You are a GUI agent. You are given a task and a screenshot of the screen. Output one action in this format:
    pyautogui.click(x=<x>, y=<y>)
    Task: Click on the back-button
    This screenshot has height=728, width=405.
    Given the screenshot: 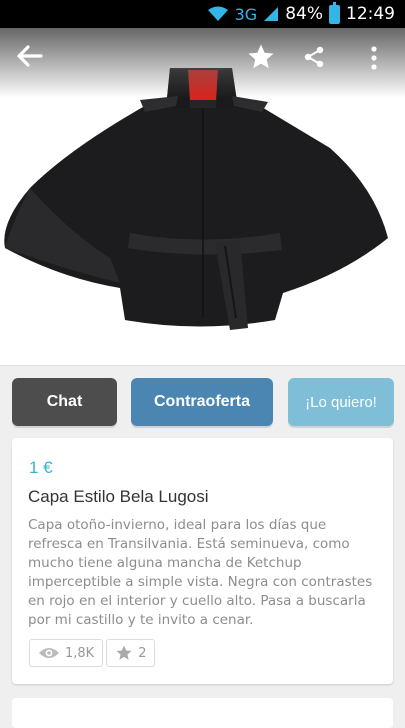 What is the action you would take?
    pyautogui.click(x=30, y=58)
    